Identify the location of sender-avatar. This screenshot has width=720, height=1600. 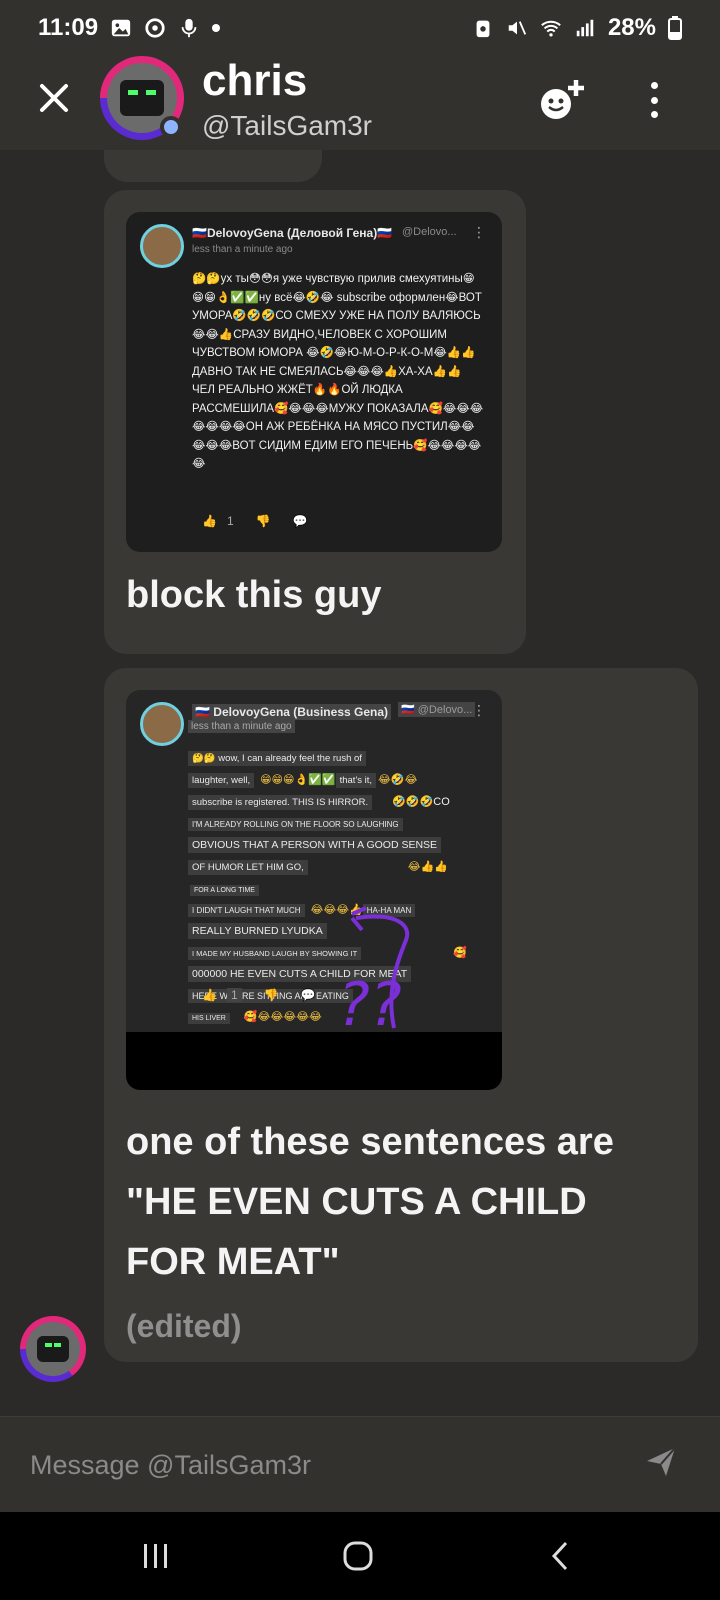
(53, 1349).